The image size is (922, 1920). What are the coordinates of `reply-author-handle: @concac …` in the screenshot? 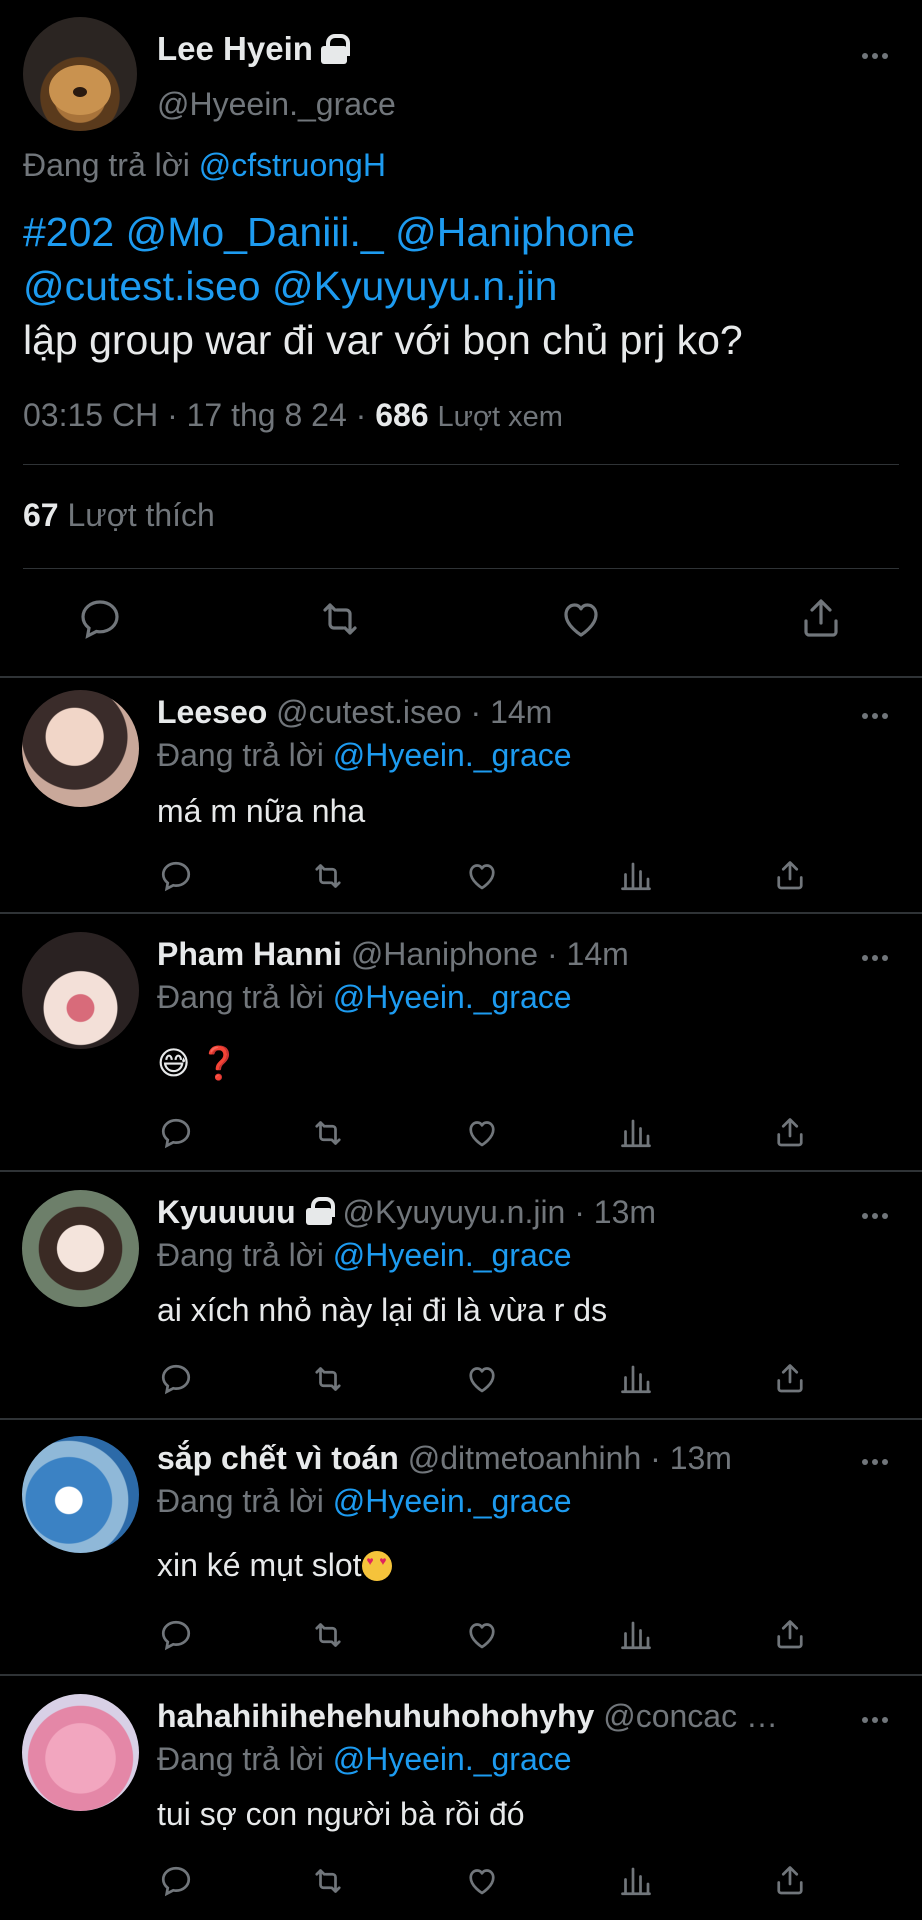 It's located at (690, 1716).